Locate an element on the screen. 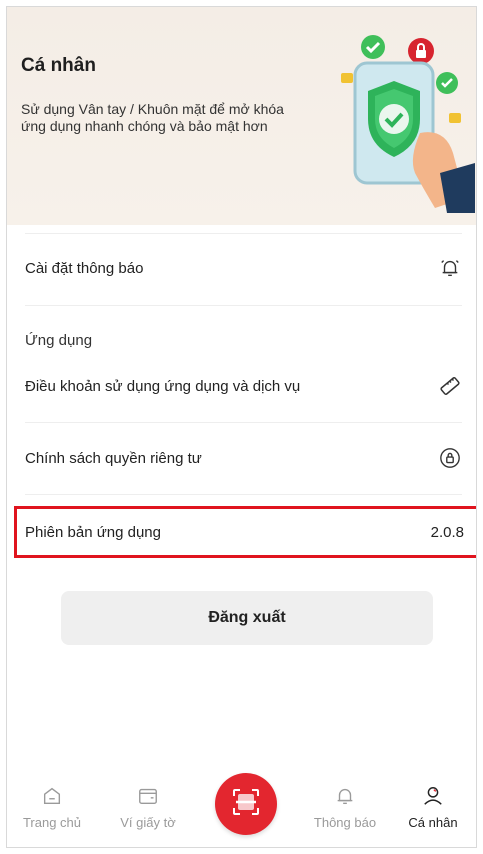  tab-home: Trang chủ is located at coordinates (52, 805).